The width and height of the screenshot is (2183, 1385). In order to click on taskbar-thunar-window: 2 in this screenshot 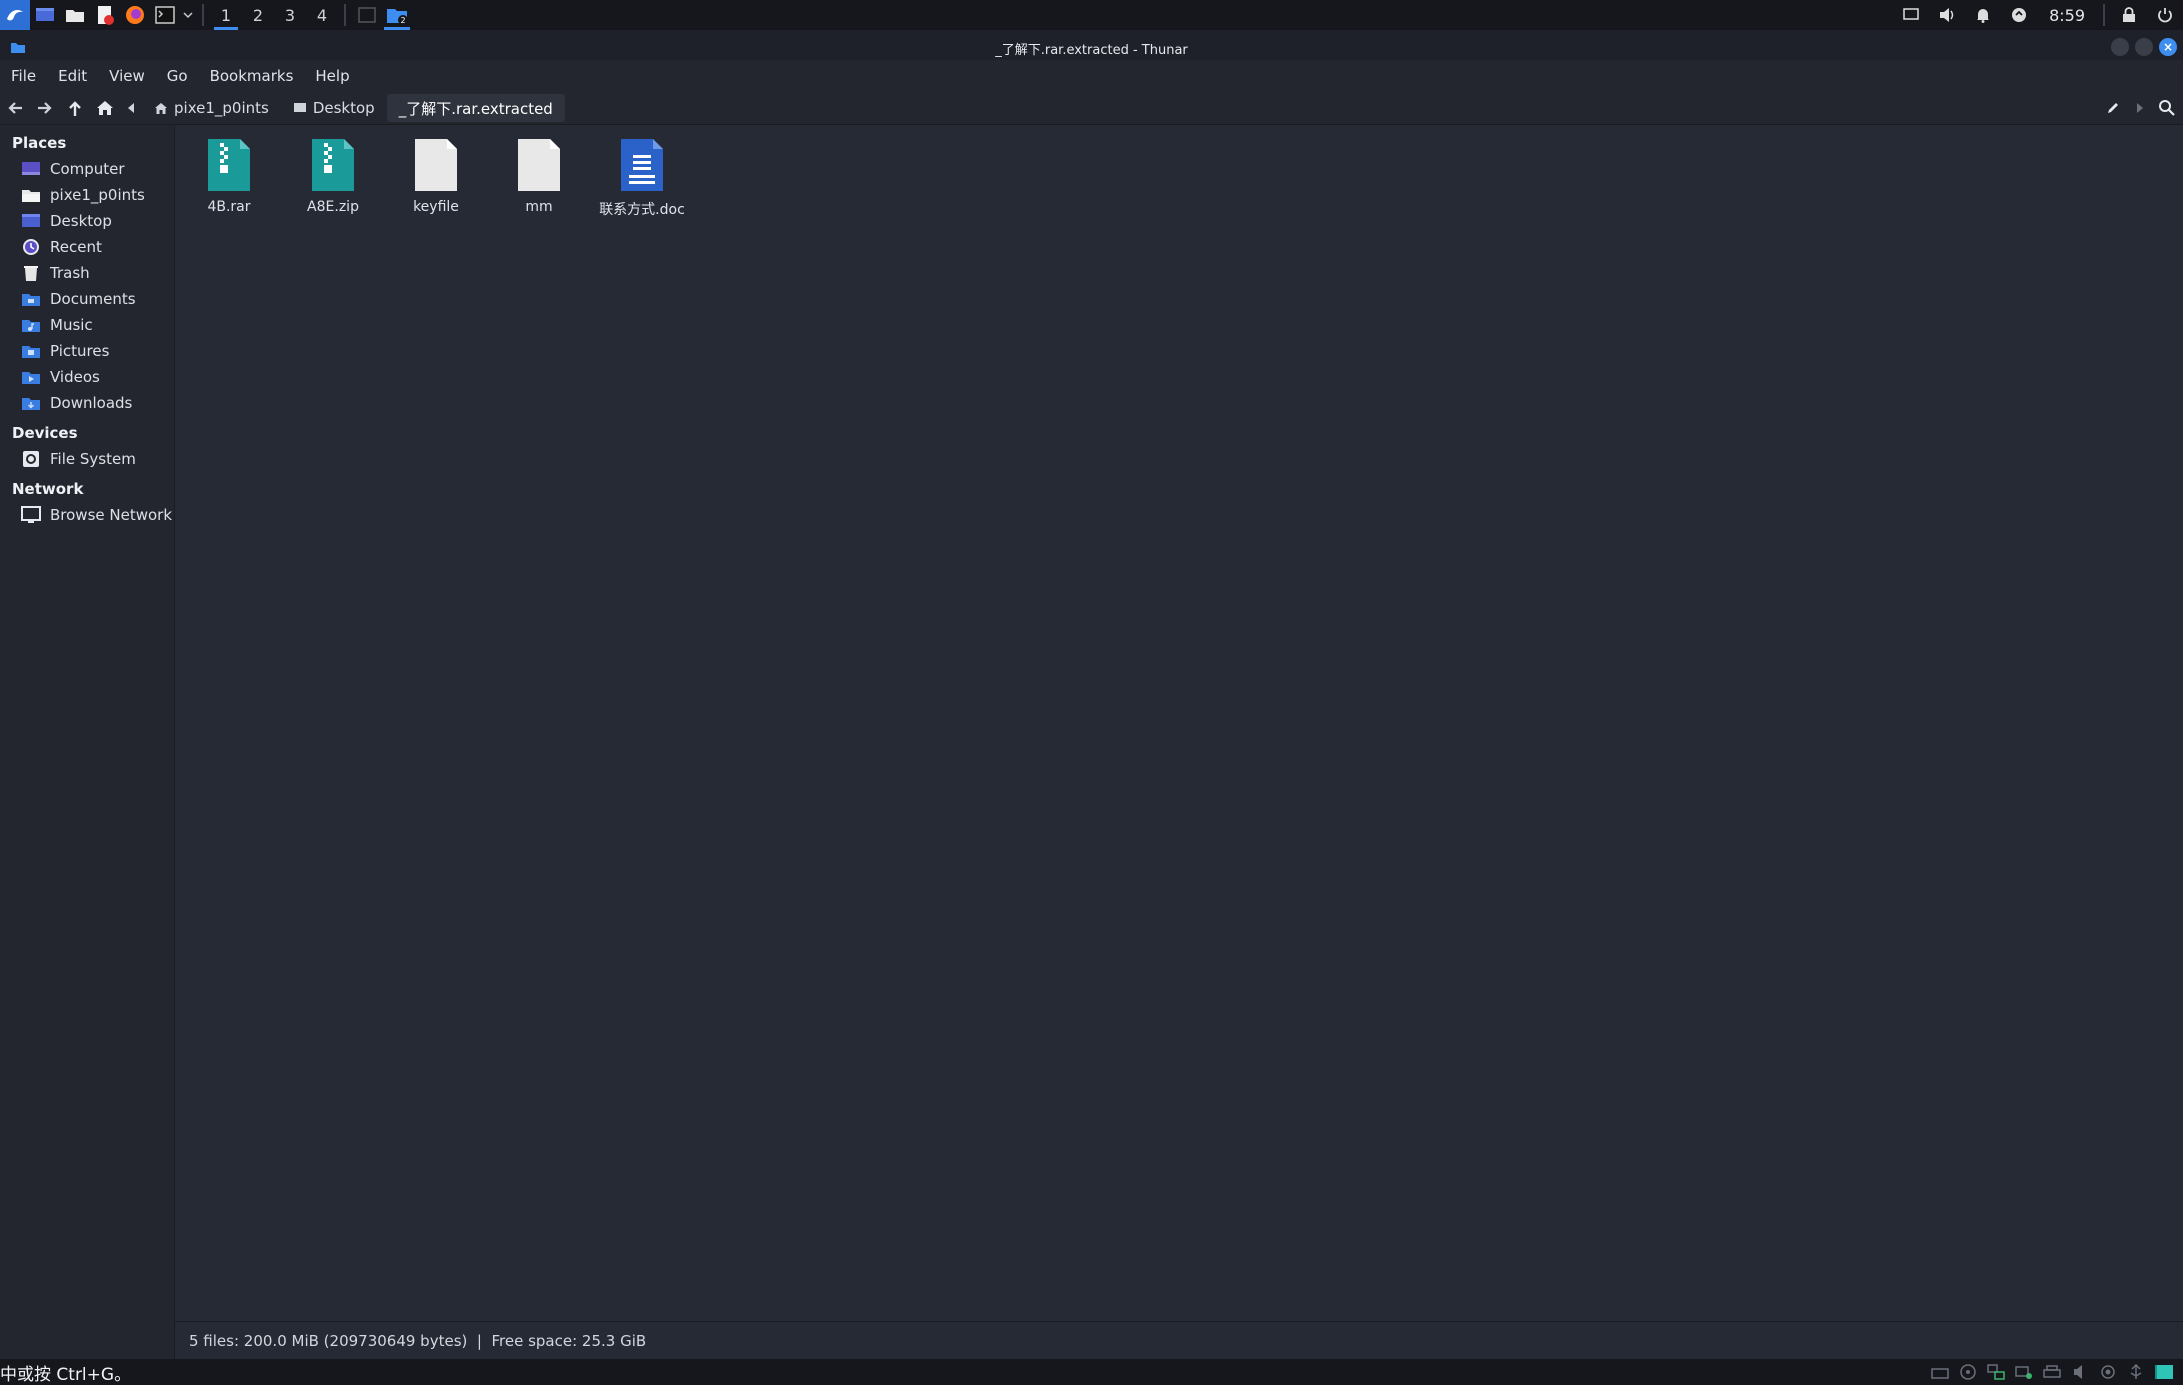, I will do `click(397, 15)`.